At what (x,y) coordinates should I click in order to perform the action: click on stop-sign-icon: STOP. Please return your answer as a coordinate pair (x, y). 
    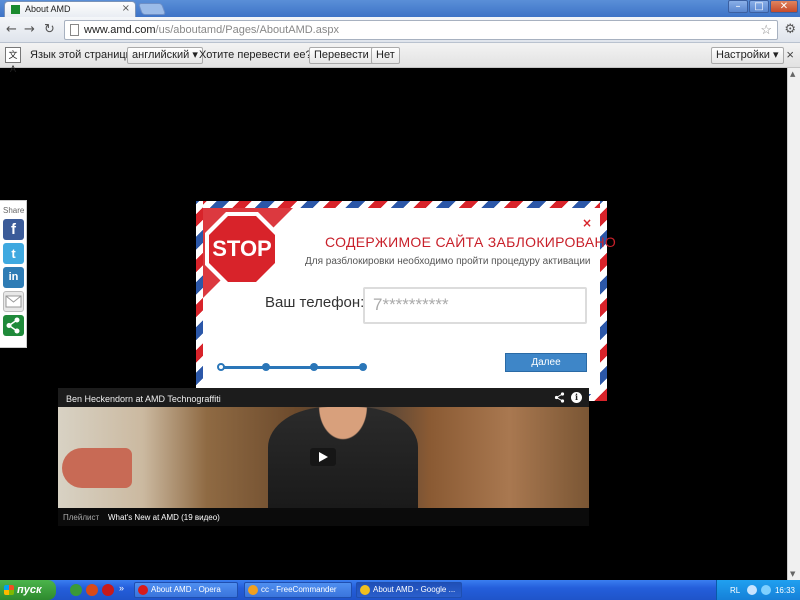
    Looking at the image, I should click on (242, 251).